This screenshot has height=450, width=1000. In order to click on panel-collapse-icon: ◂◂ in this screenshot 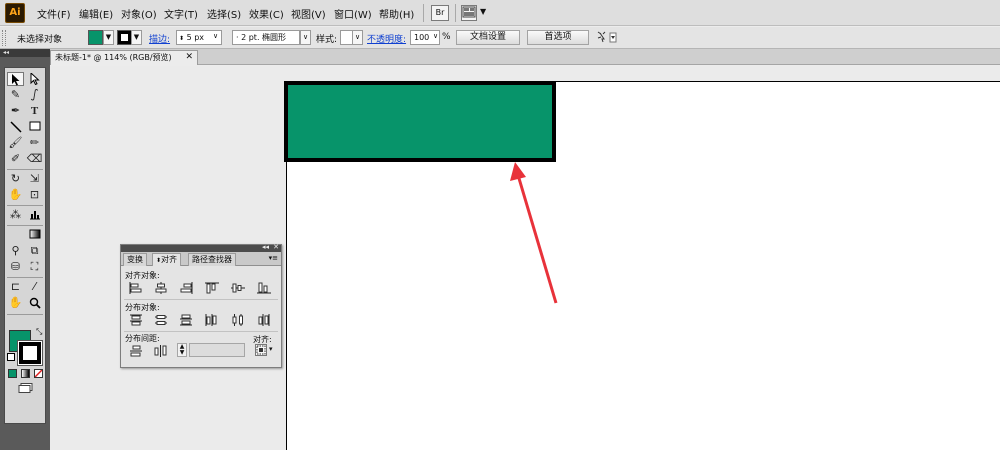, I will do `click(265, 247)`.